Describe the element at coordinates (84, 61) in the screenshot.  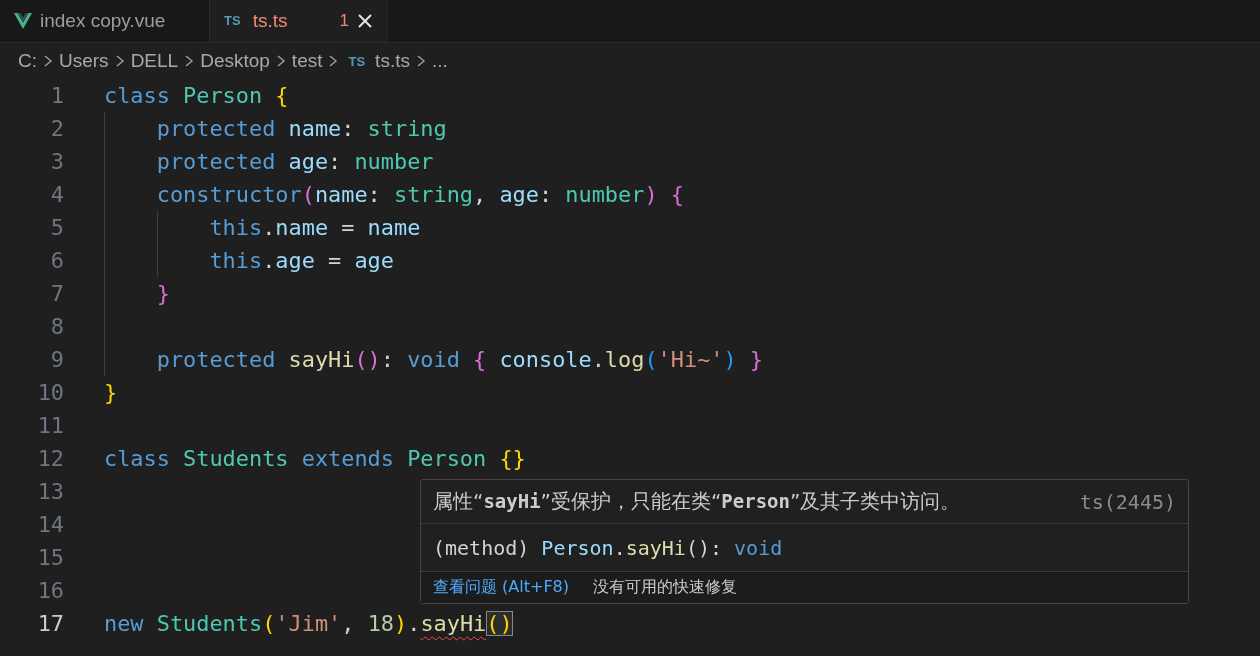
I see `breadcrumb-item: Users` at that location.